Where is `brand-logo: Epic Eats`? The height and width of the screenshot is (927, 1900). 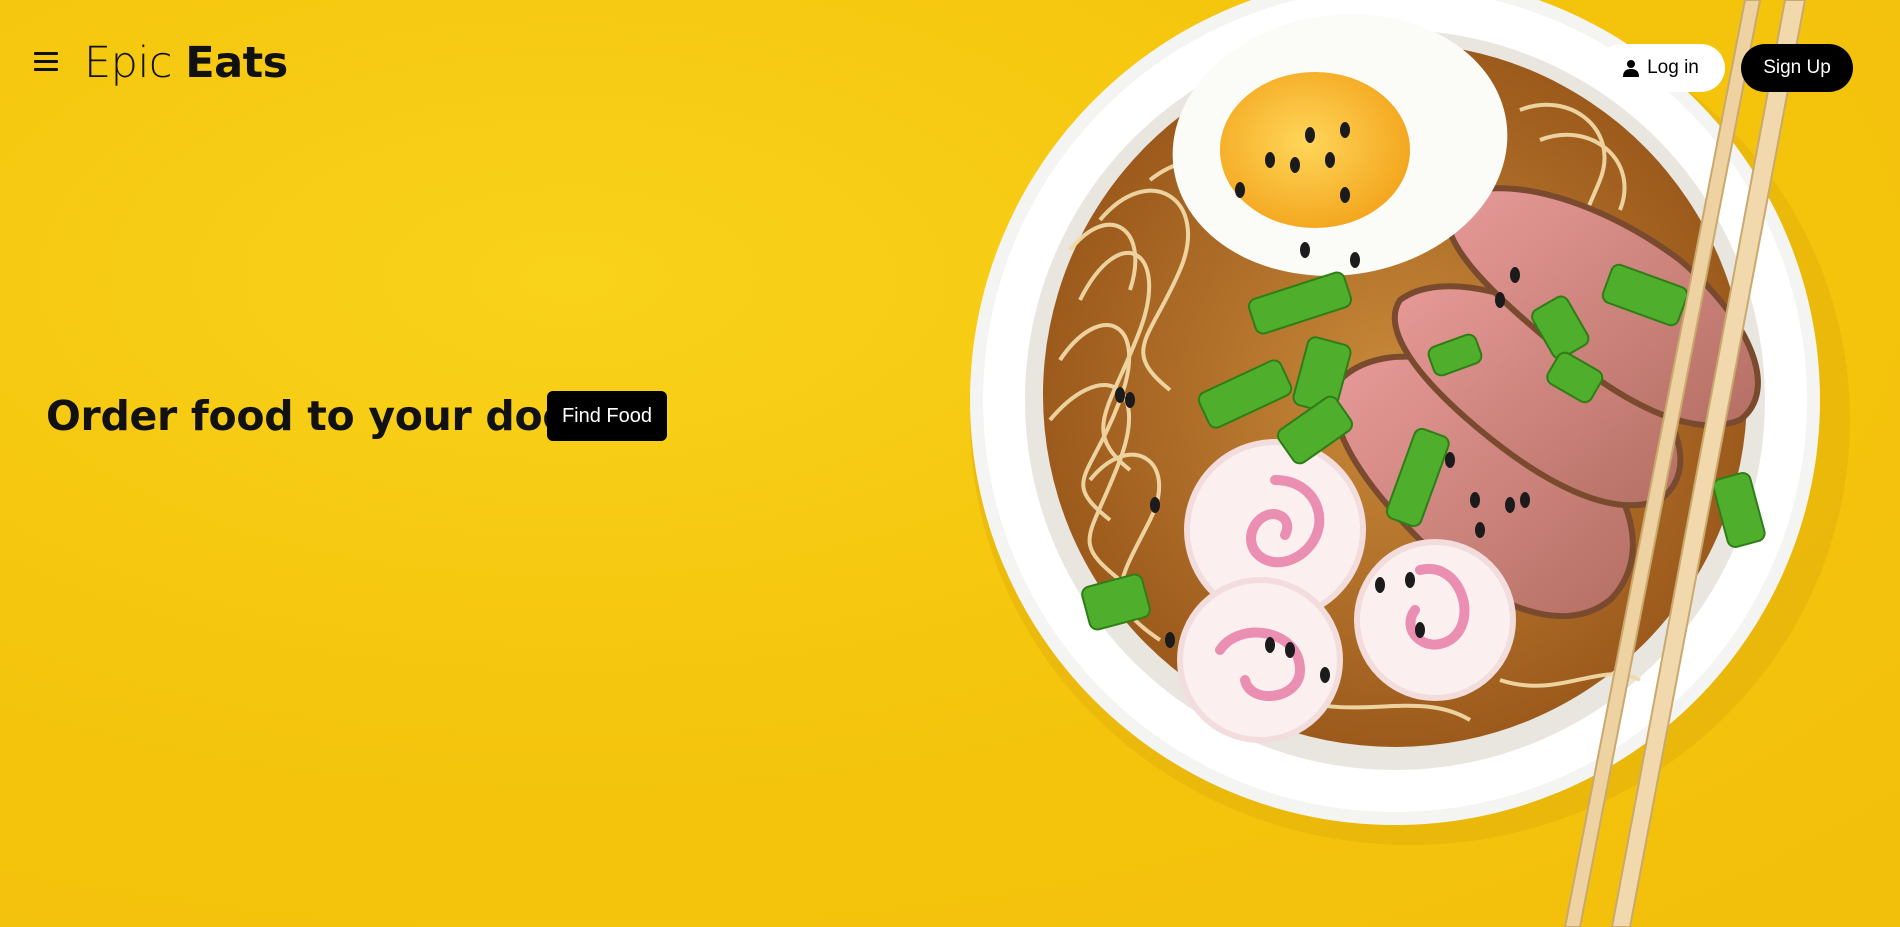 brand-logo: Epic Eats is located at coordinates (186, 63).